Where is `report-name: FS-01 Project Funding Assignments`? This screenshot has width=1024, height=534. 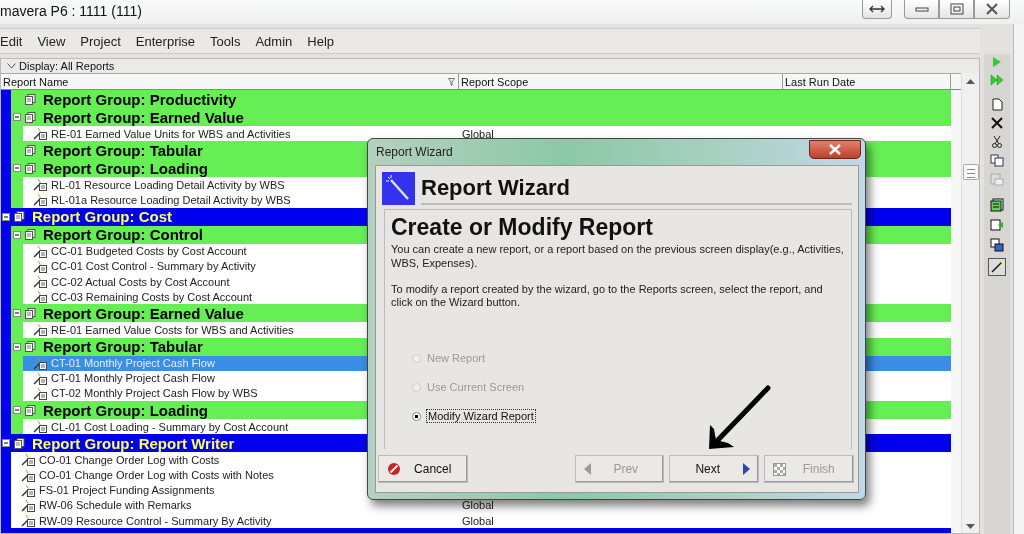 report-name: FS-01 Project Funding Assignments is located at coordinates (127, 490).